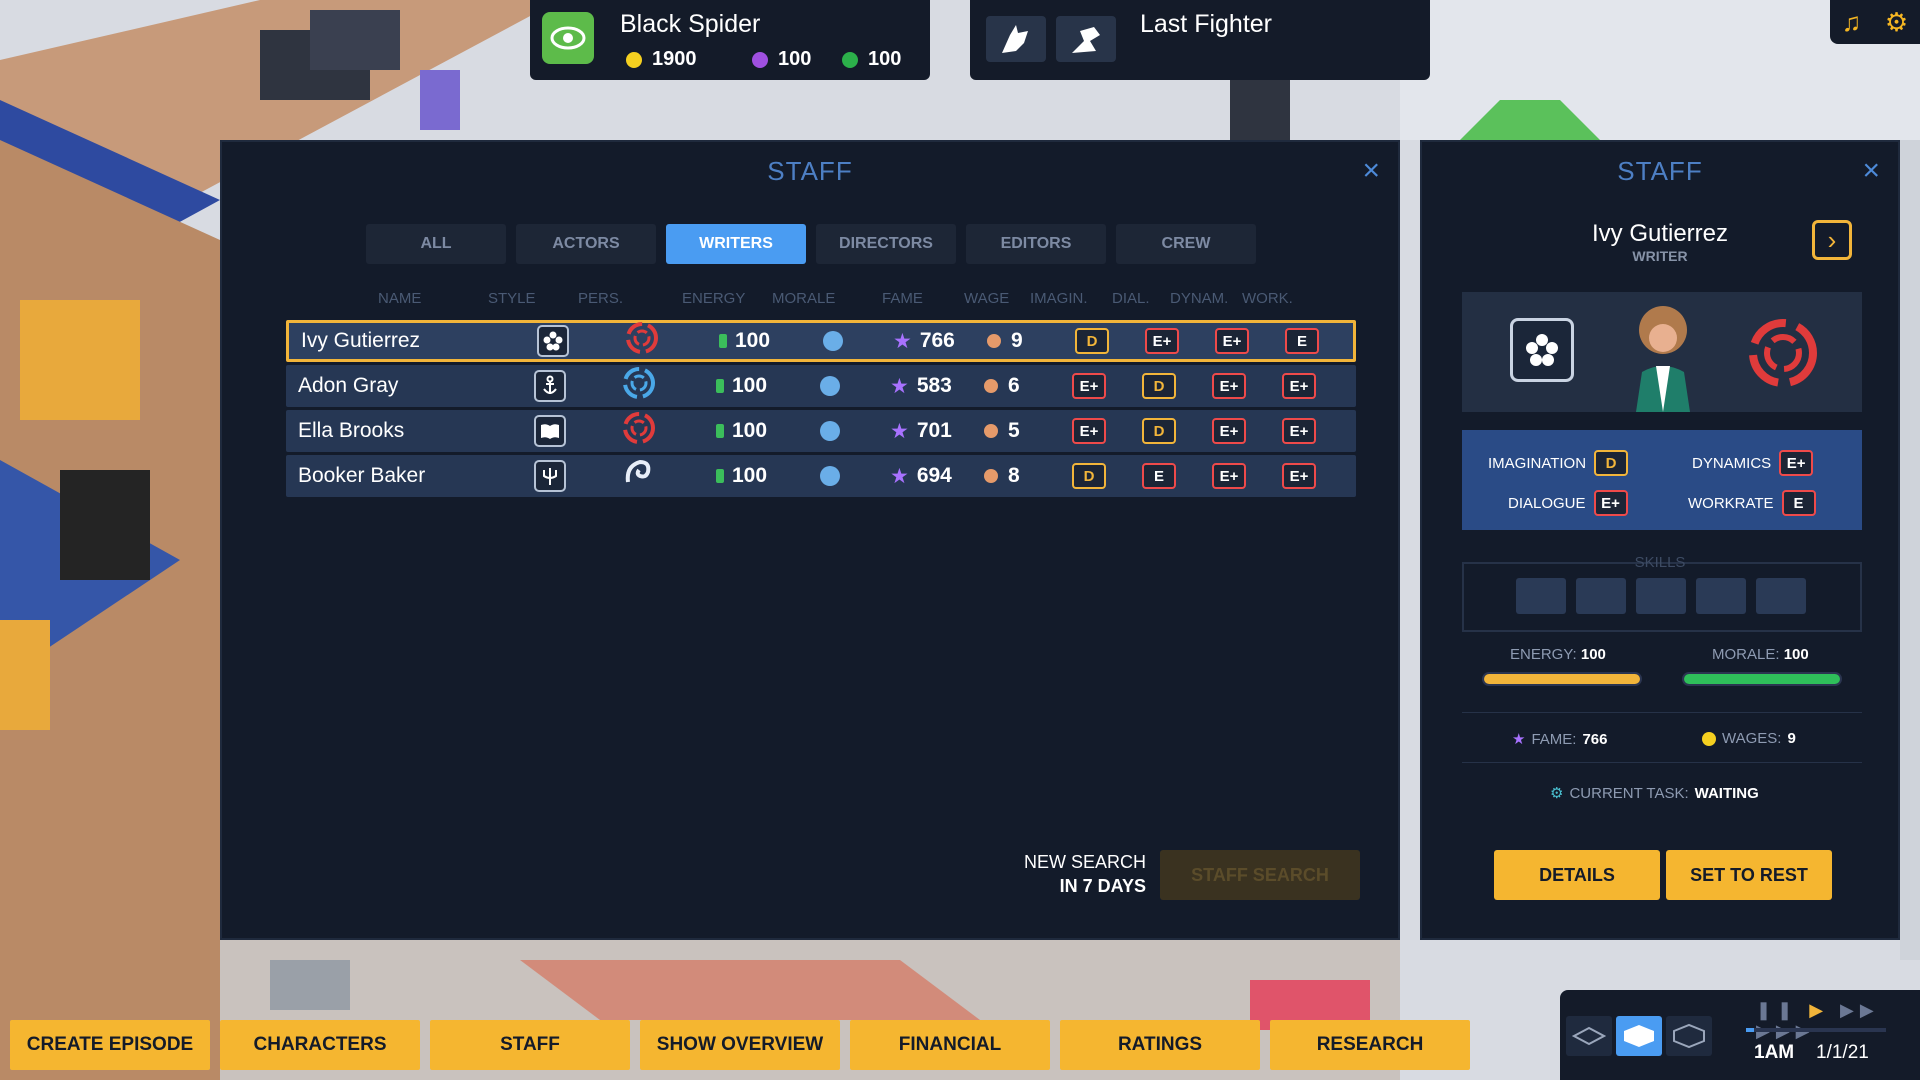 This screenshot has width=1920, height=1080. I want to click on tab-writers: WRITERS, so click(736, 244).